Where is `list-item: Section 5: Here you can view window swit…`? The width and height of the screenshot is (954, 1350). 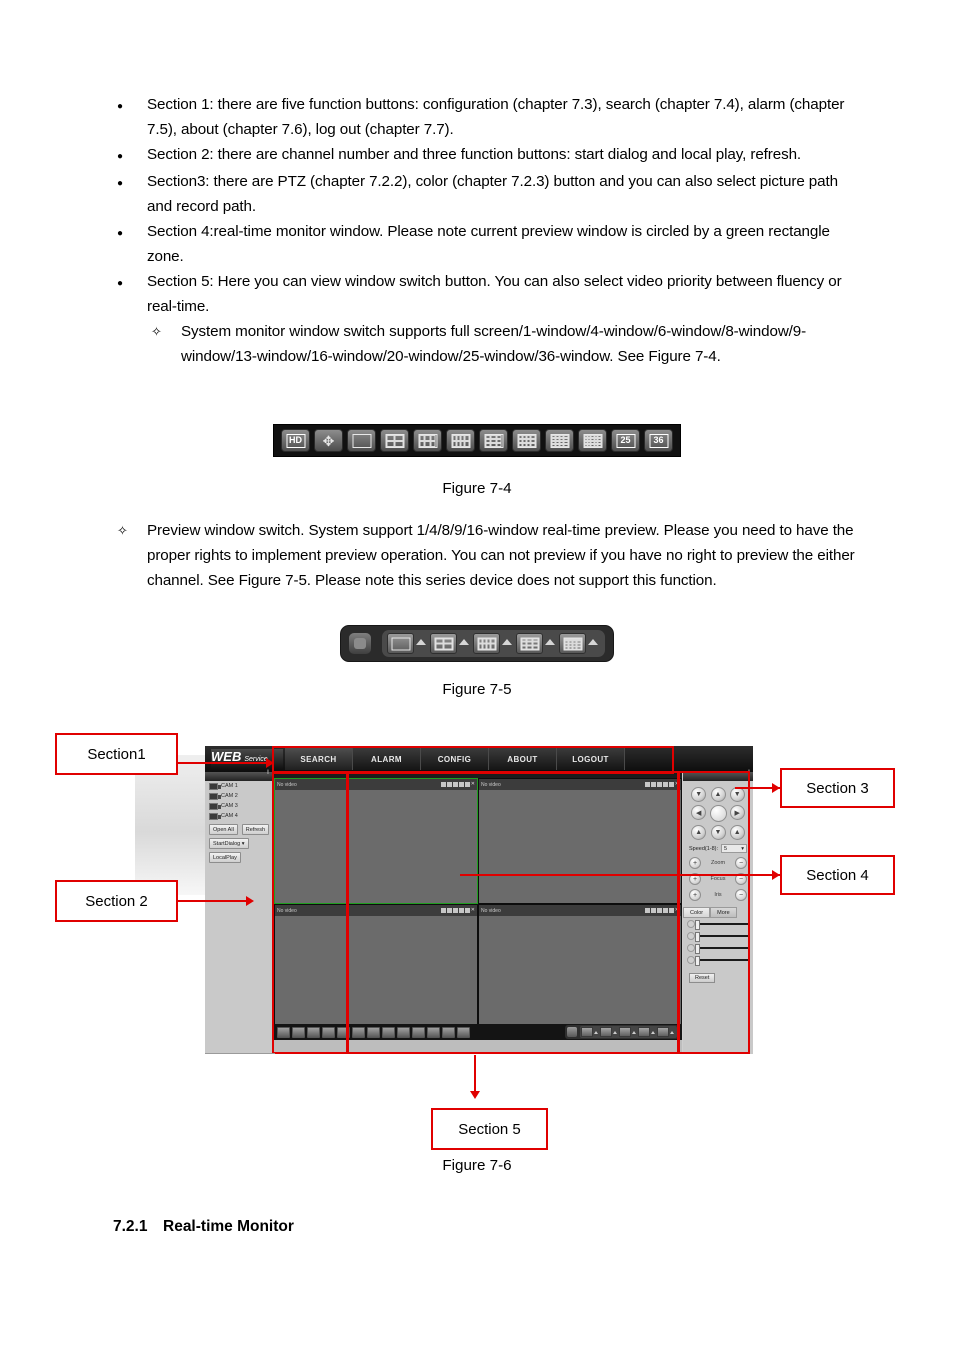 list-item: Section 5: Here you can view window swit… is located at coordinates (485, 294).